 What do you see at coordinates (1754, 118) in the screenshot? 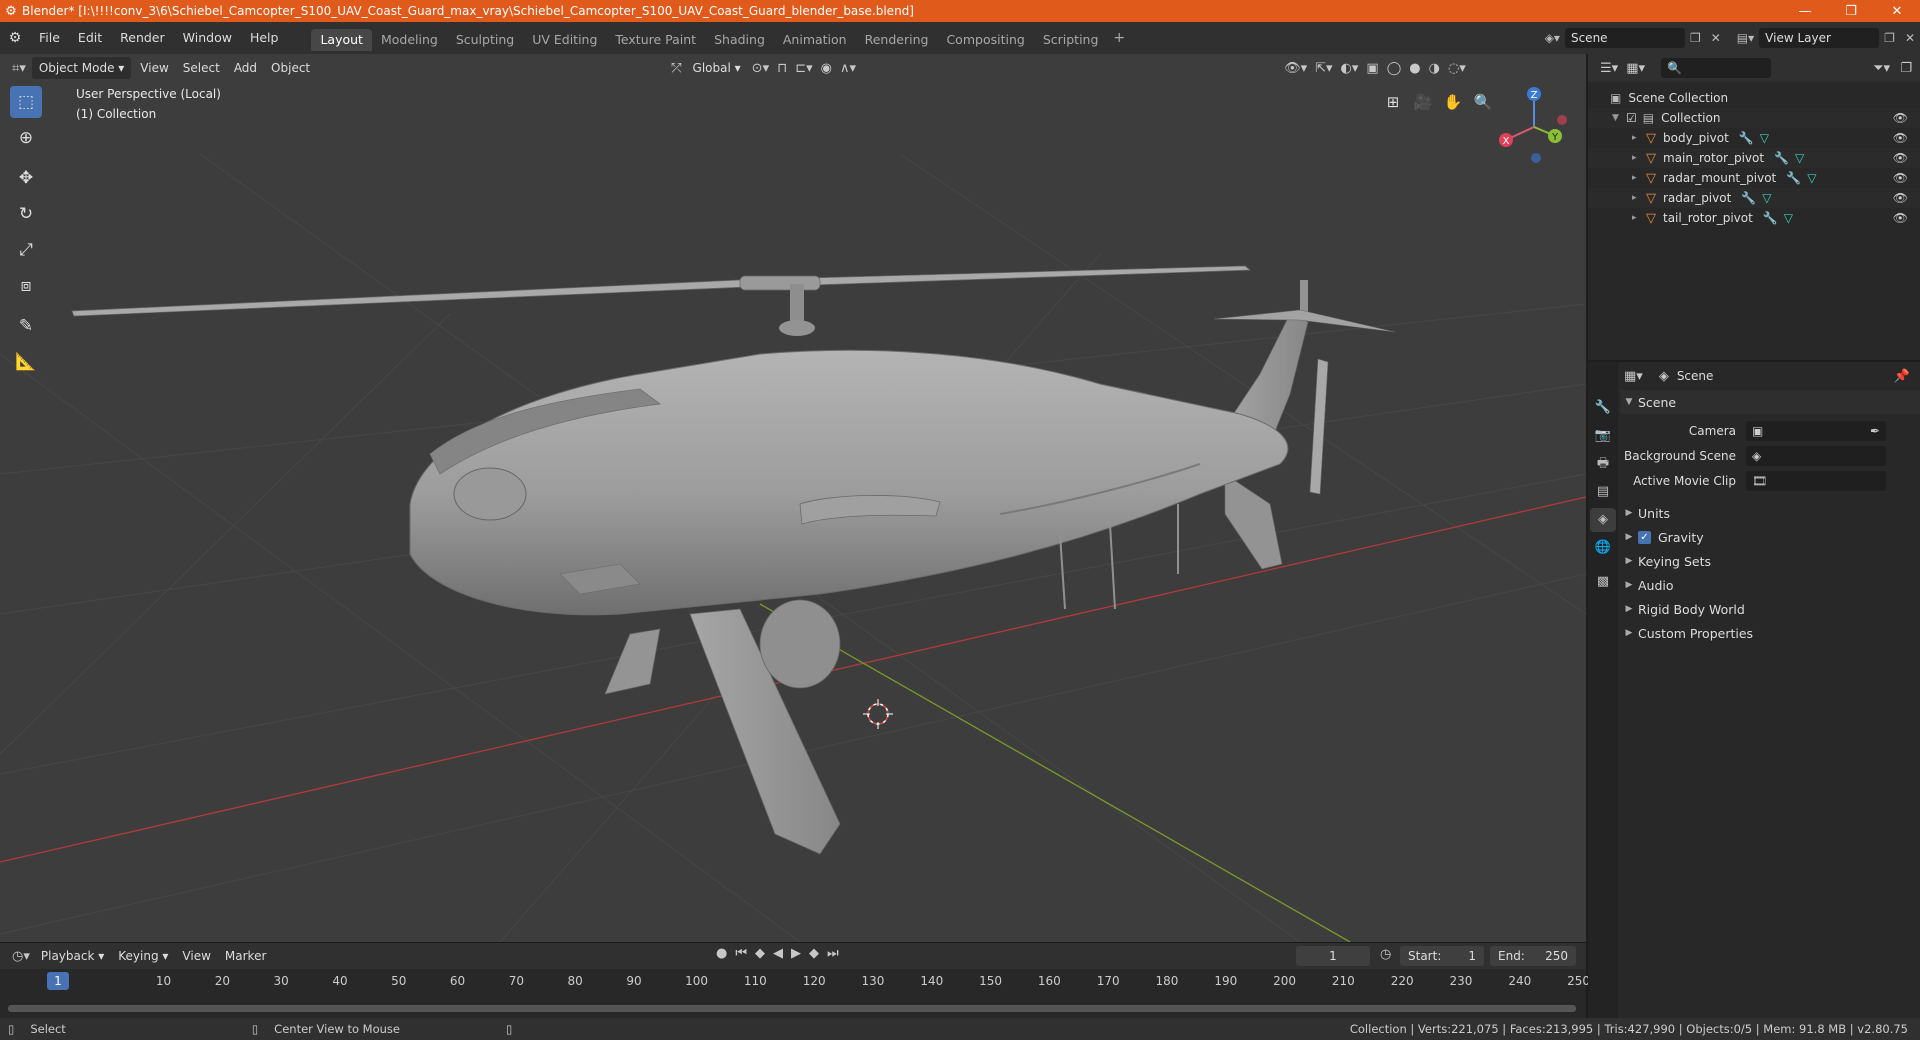
I see `outliner-collection: ▼ ☑ ▤ Collection 👁` at bounding box center [1754, 118].